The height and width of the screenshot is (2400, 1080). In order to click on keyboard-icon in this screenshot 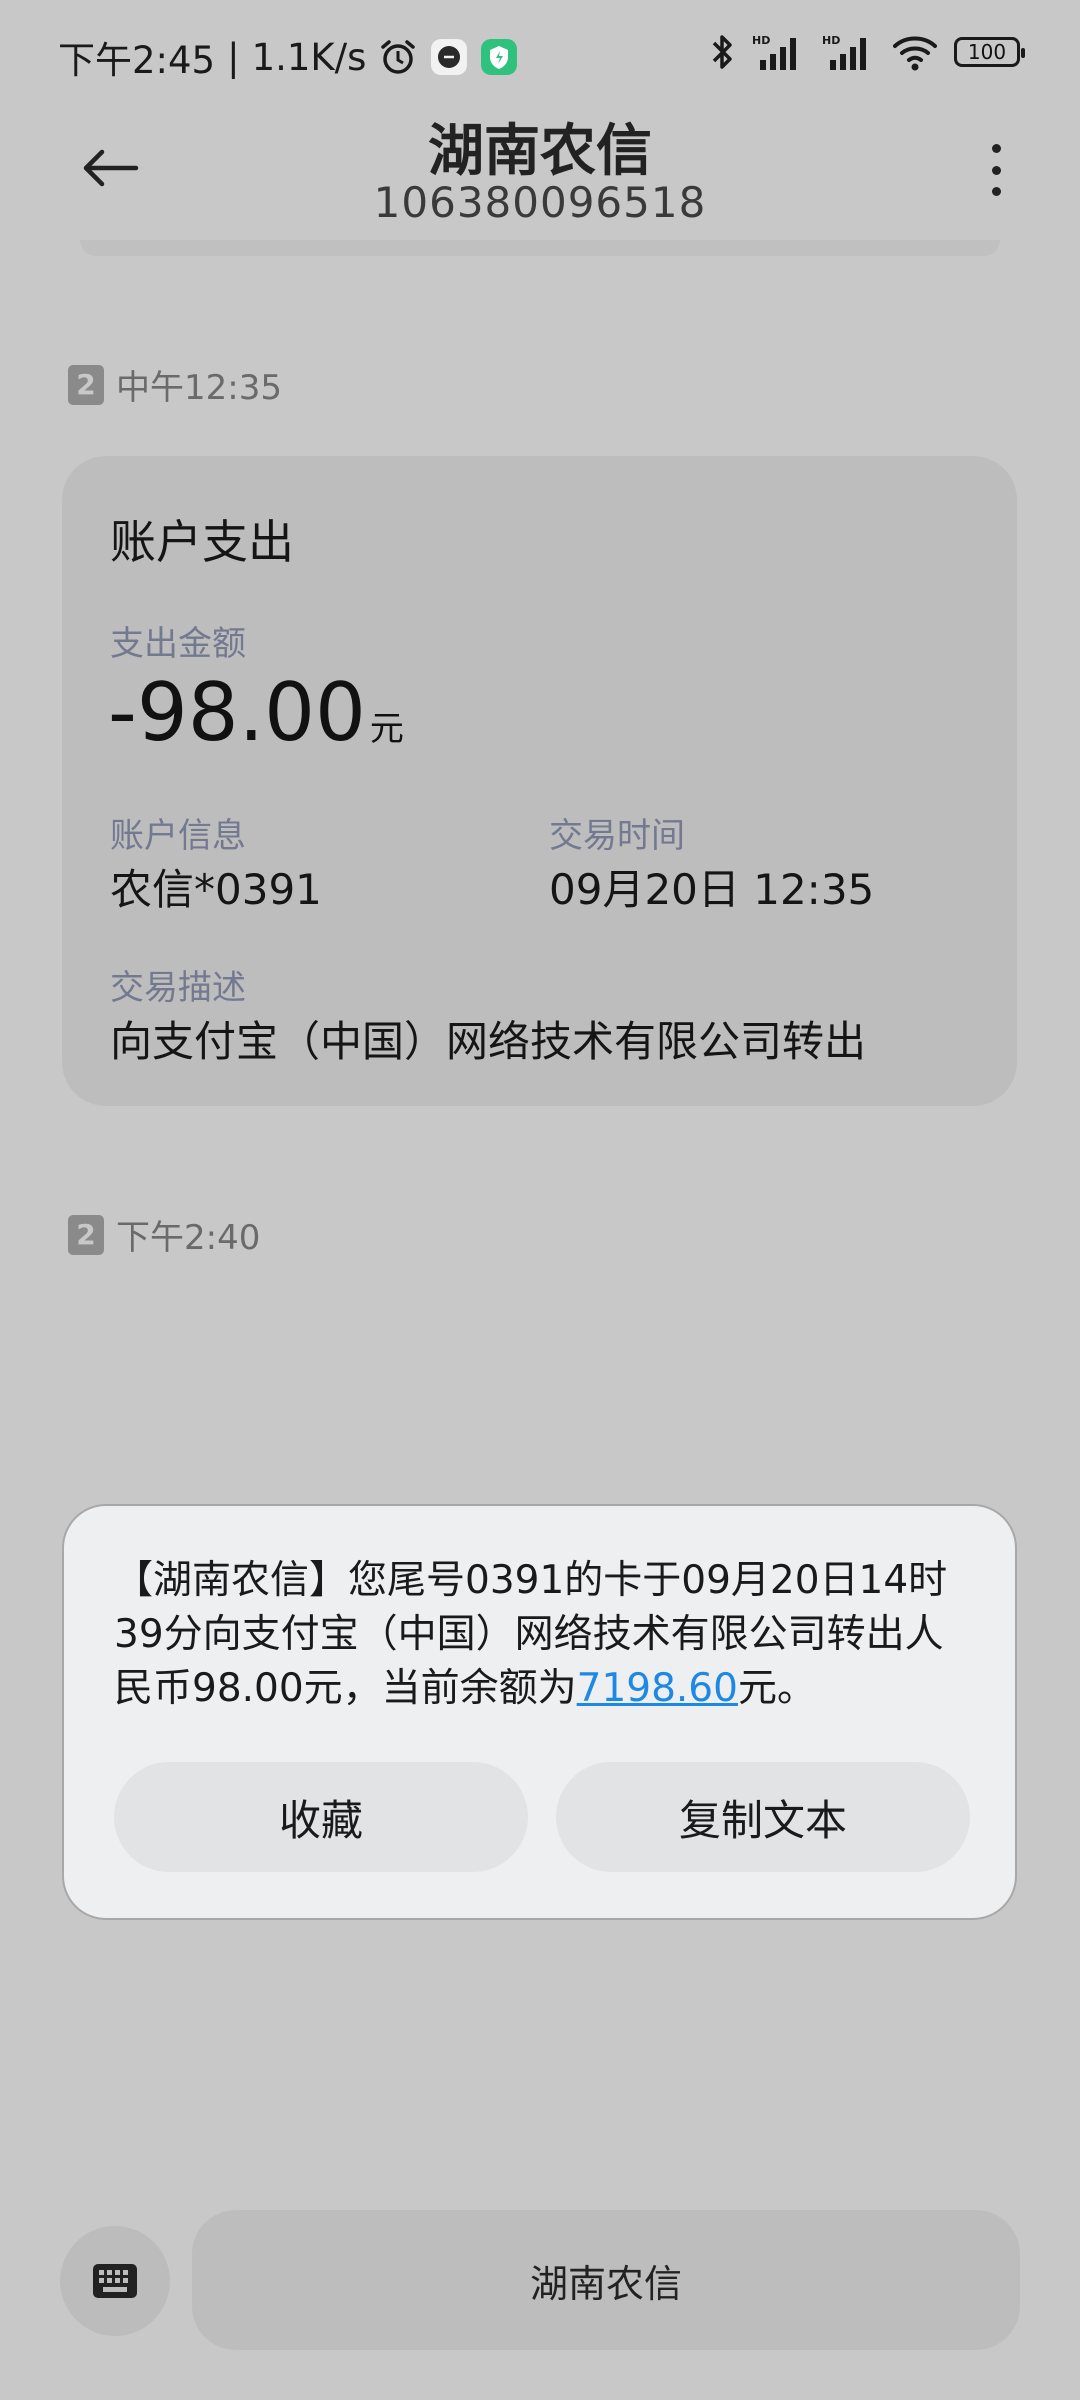, I will do `click(115, 2281)`.